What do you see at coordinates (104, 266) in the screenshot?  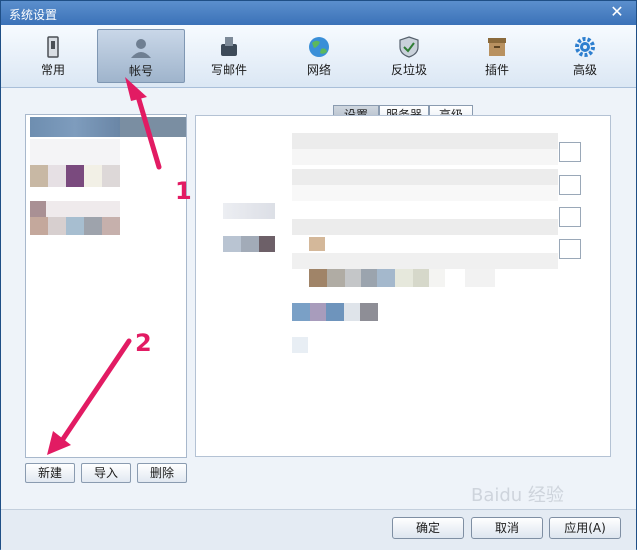 I see `annotation-arrows` at bounding box center [104, 266].